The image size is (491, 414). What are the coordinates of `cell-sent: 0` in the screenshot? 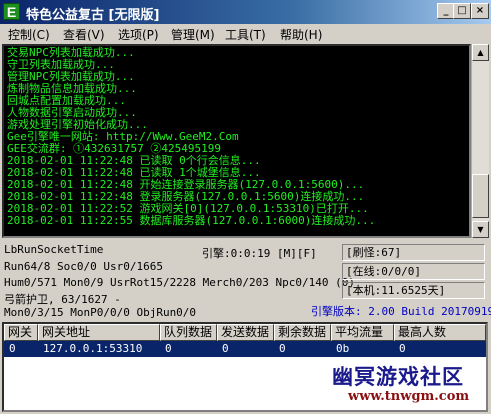 It's located at (225, 348).